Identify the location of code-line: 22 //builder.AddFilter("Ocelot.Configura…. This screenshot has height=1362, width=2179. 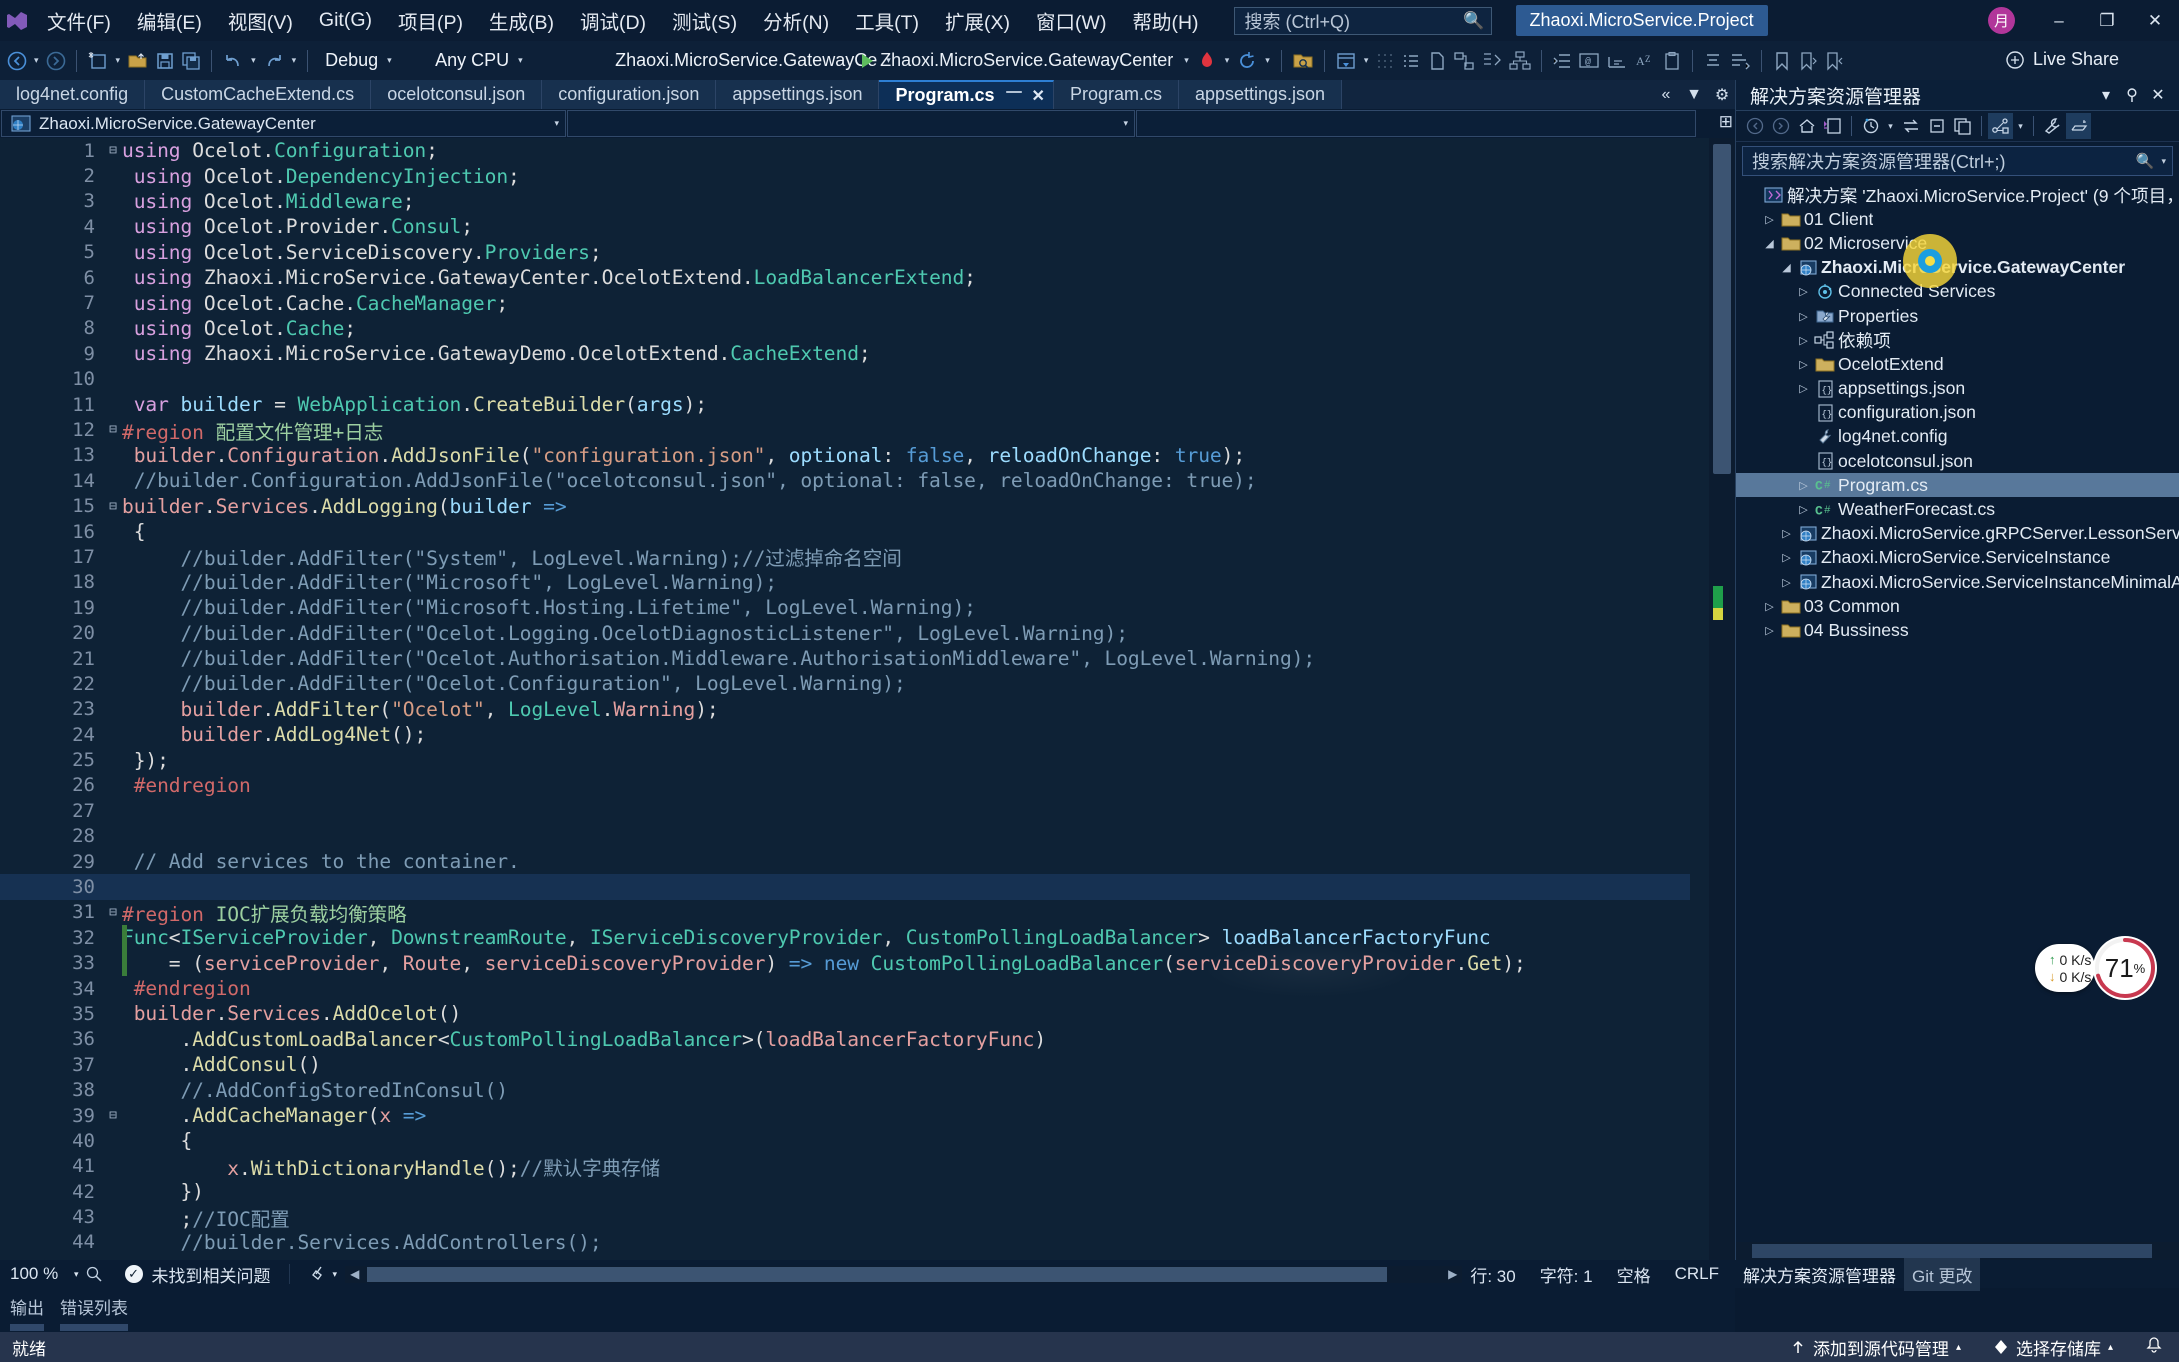
(845, 683).